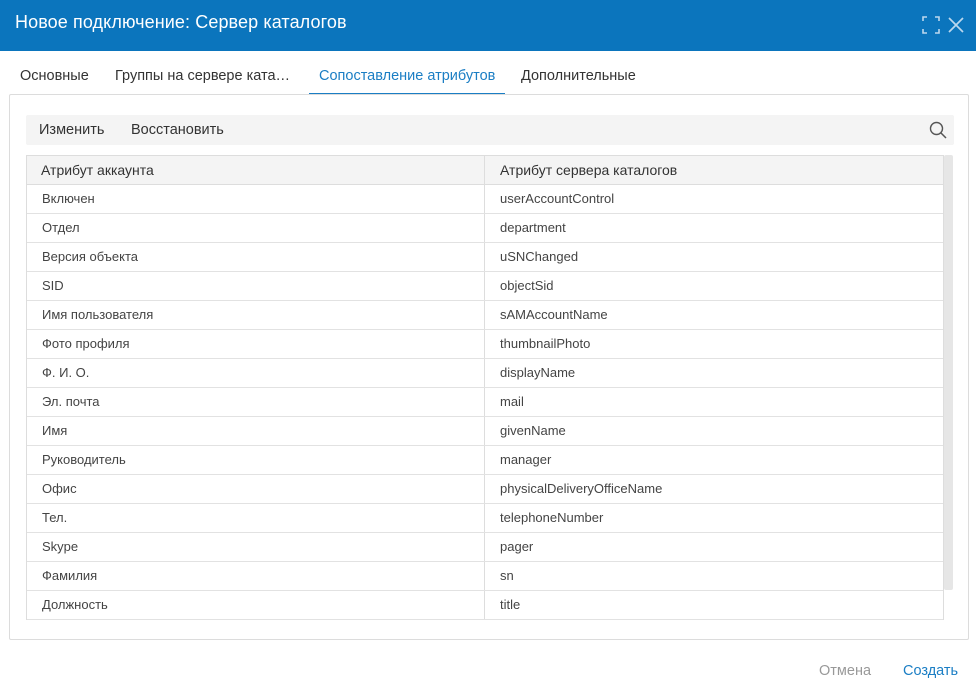  I want to click on account-attribute-cell: Должность, so click(75, 604).